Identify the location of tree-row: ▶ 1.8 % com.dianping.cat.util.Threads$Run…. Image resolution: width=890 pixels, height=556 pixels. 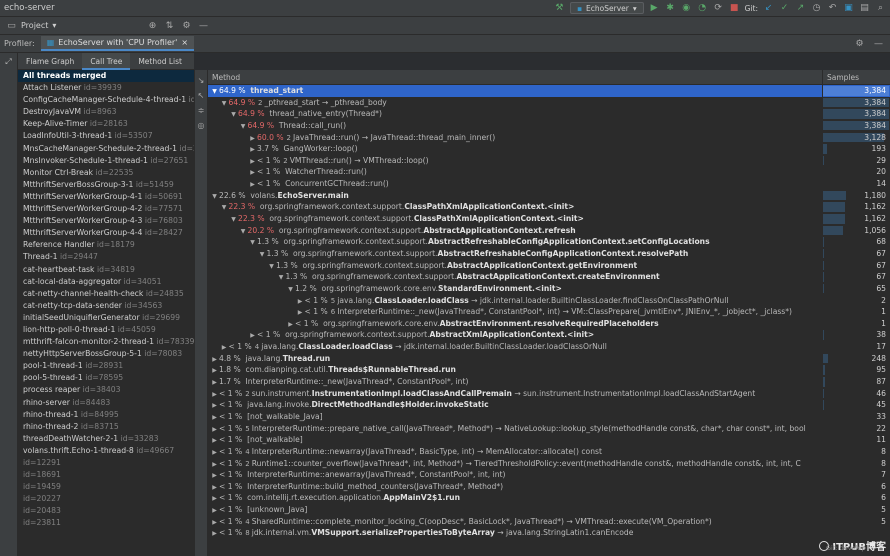
(549, 370).